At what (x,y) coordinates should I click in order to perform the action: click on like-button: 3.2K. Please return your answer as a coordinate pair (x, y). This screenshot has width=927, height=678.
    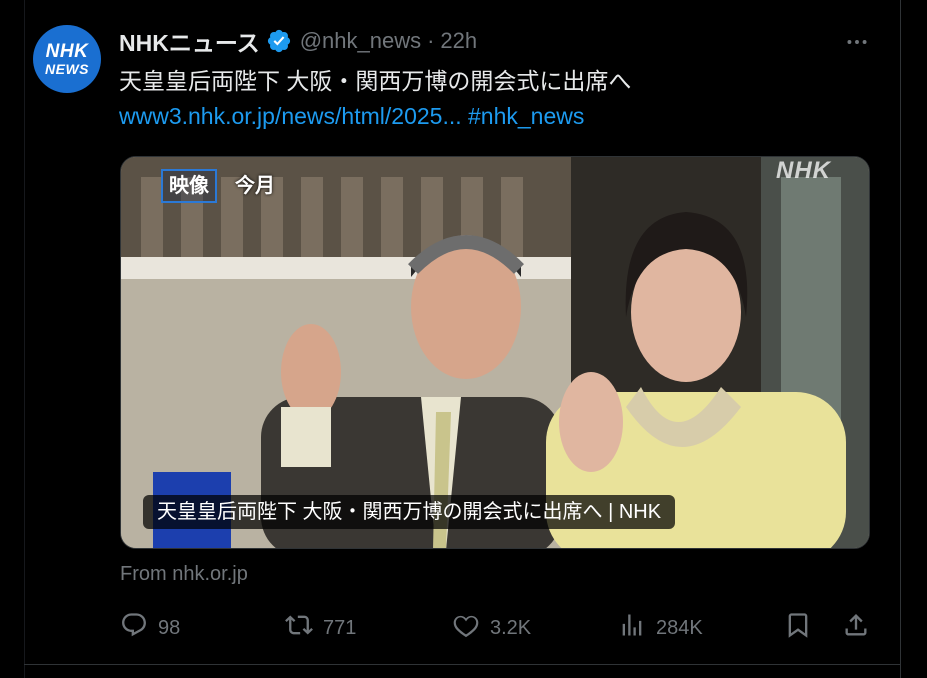
    Looking at the image, I should click on (491, 628).